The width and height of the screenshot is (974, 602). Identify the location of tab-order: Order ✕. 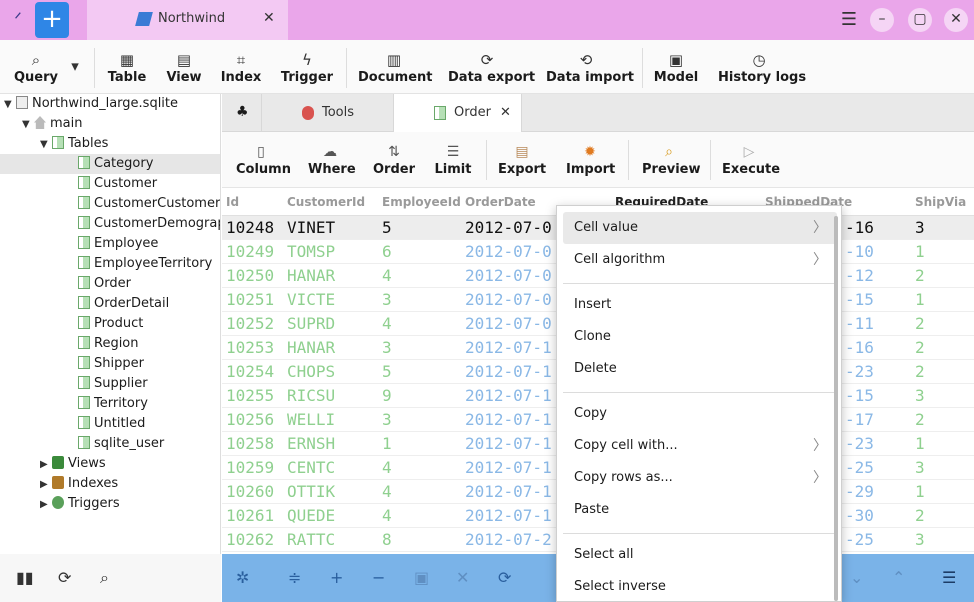
(458, 113).